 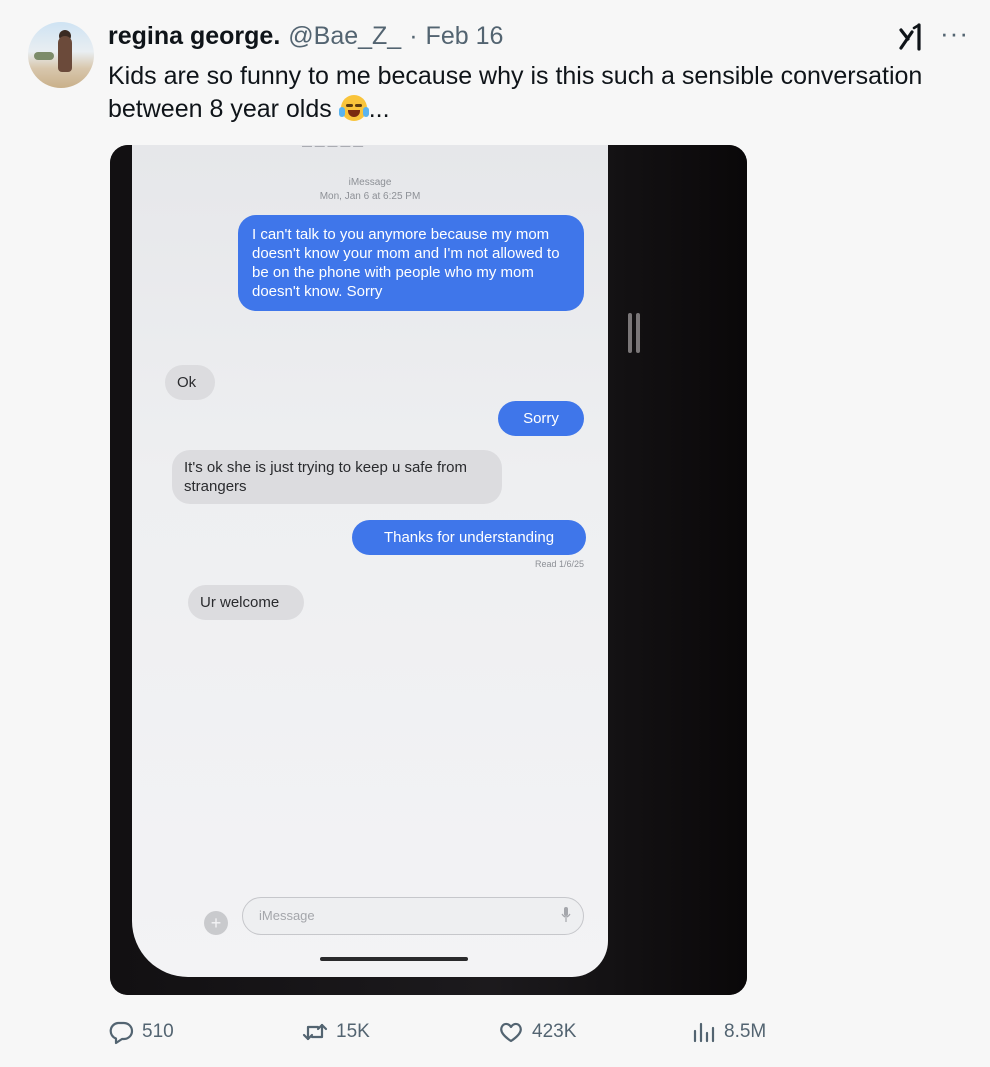 I want to click on grok-icon, so click(x=911, y=37).